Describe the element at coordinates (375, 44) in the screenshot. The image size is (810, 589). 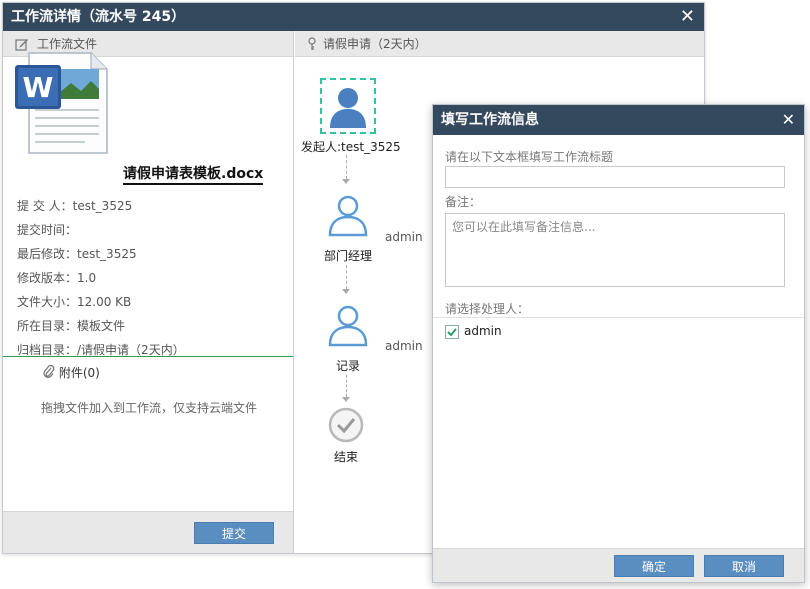
I see `workflow-section-title: 请假申请（2天内）` at that location.